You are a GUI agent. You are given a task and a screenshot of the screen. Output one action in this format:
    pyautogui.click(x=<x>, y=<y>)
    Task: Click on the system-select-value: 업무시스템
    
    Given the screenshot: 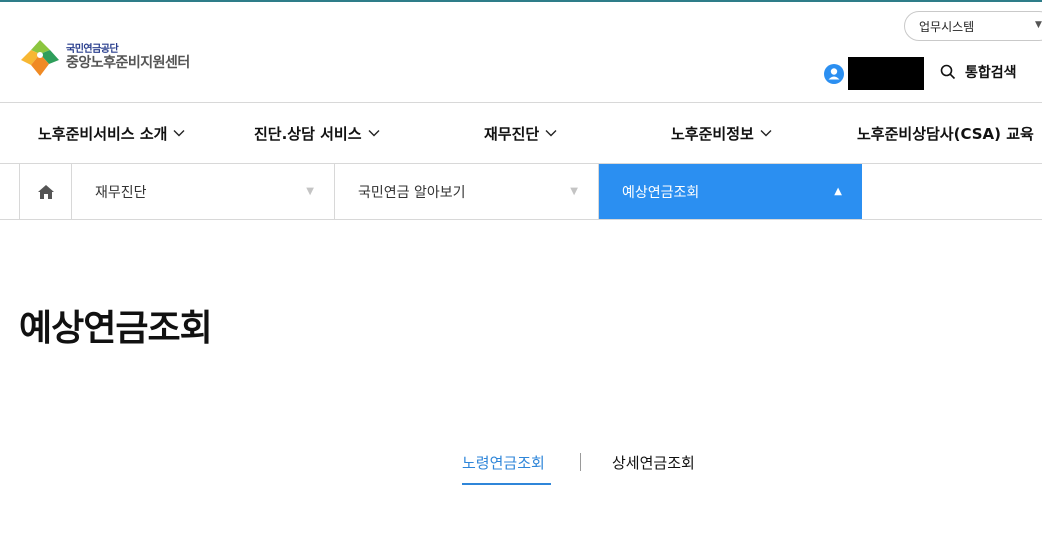 What is the action you would take?
    pyautogui.click(x=947, y=26)
    